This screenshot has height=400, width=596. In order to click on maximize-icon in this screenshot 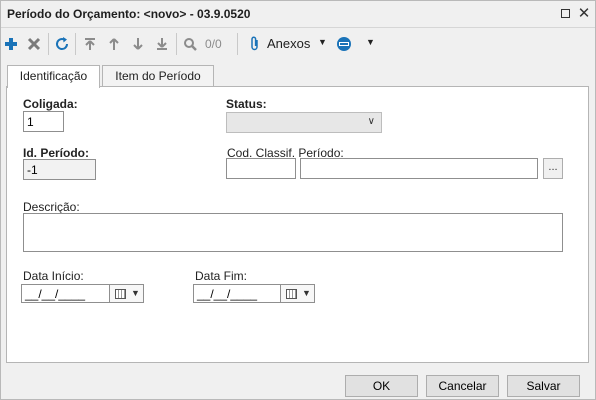, I will do `click(565, 13)`.